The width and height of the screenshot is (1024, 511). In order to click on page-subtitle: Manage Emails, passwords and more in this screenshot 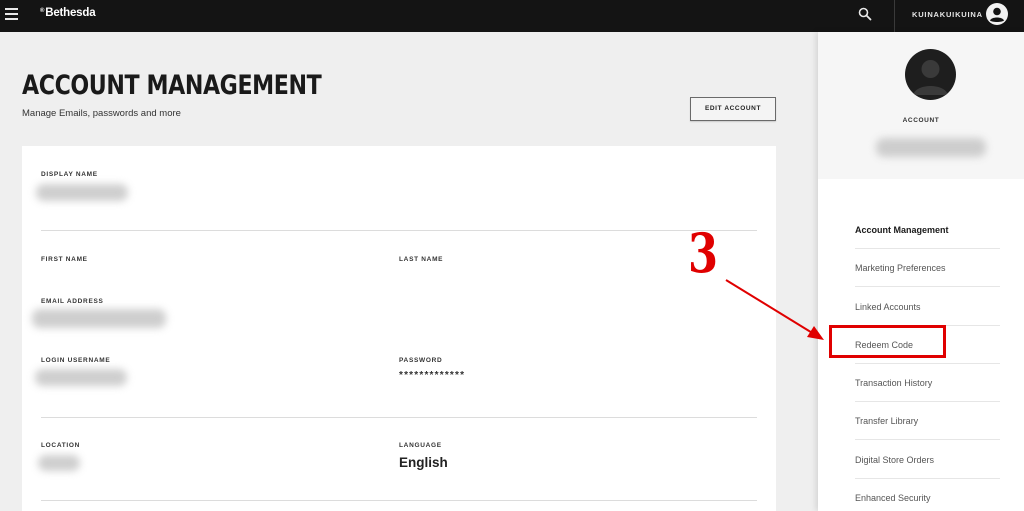, I will do `click(101, 113)`.